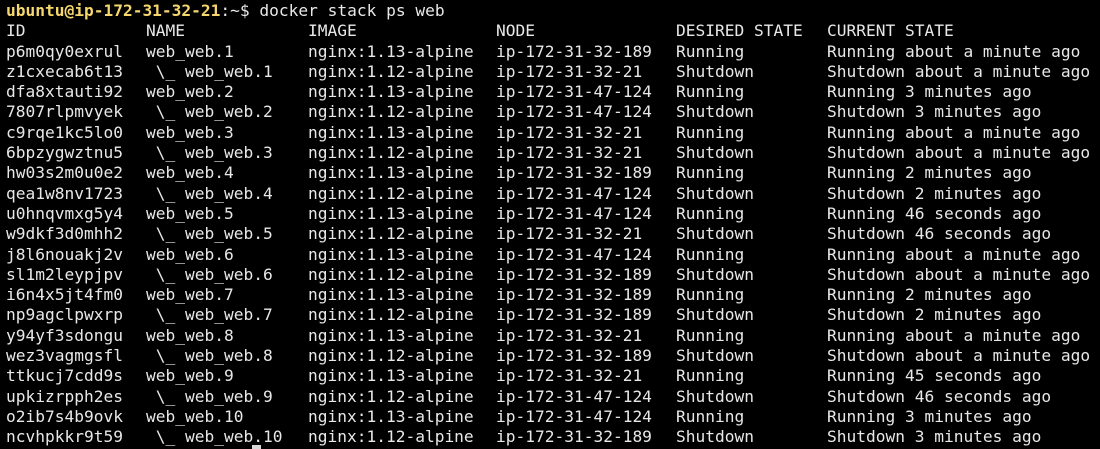  Describe the element at coordinates (64, 396) in the screenshot. I see `cell-id: upkizrpph2es` at that location.